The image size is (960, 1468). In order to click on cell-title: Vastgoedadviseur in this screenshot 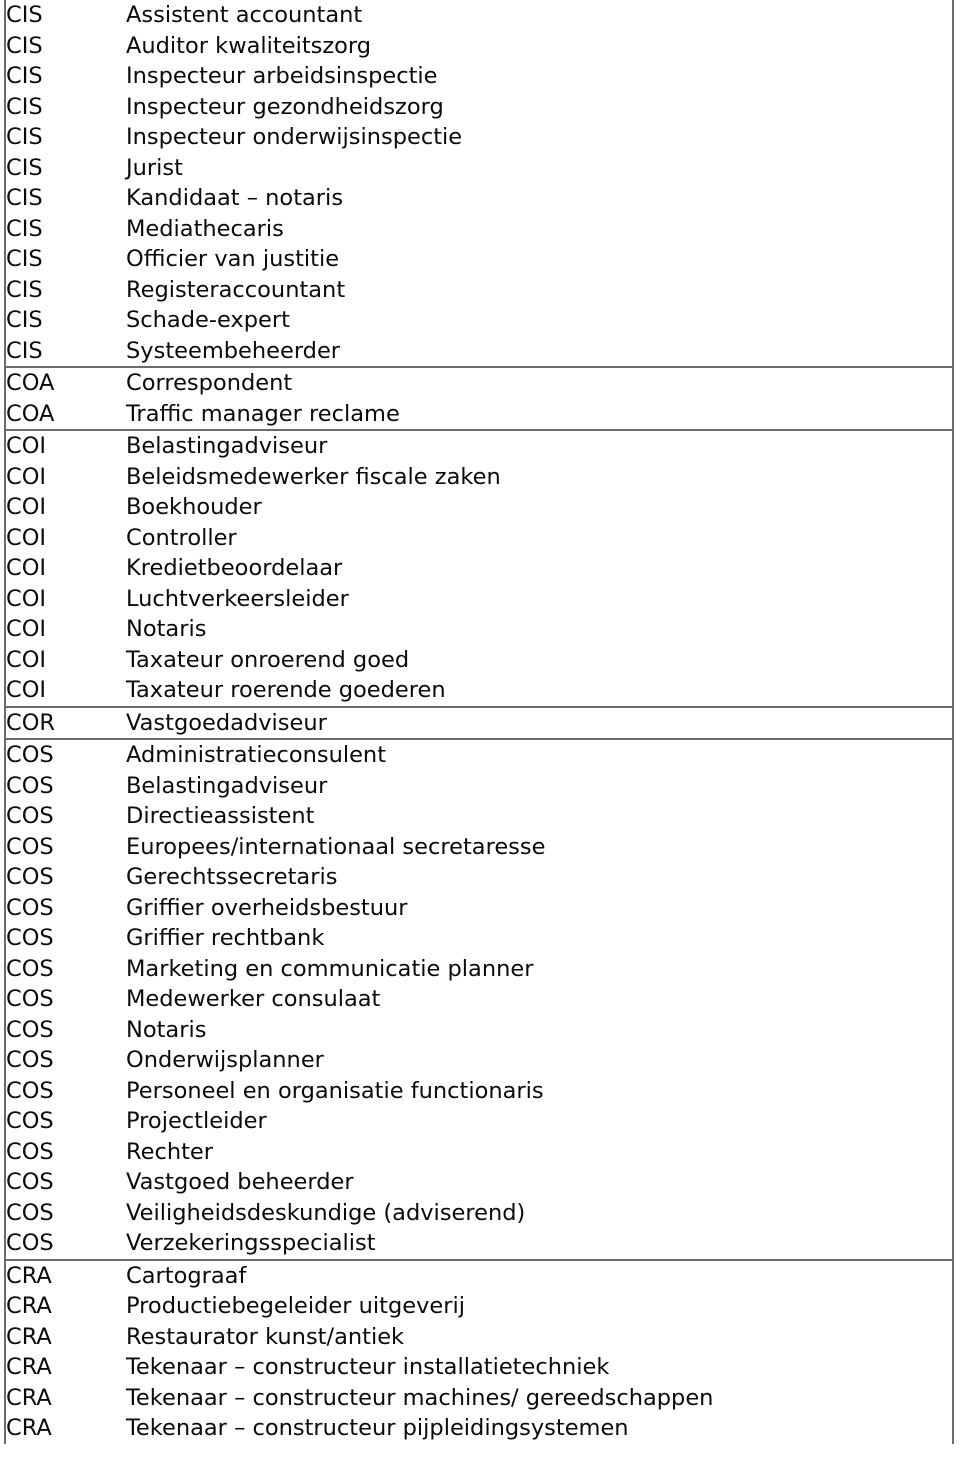, I will do `click(539, 722)`.